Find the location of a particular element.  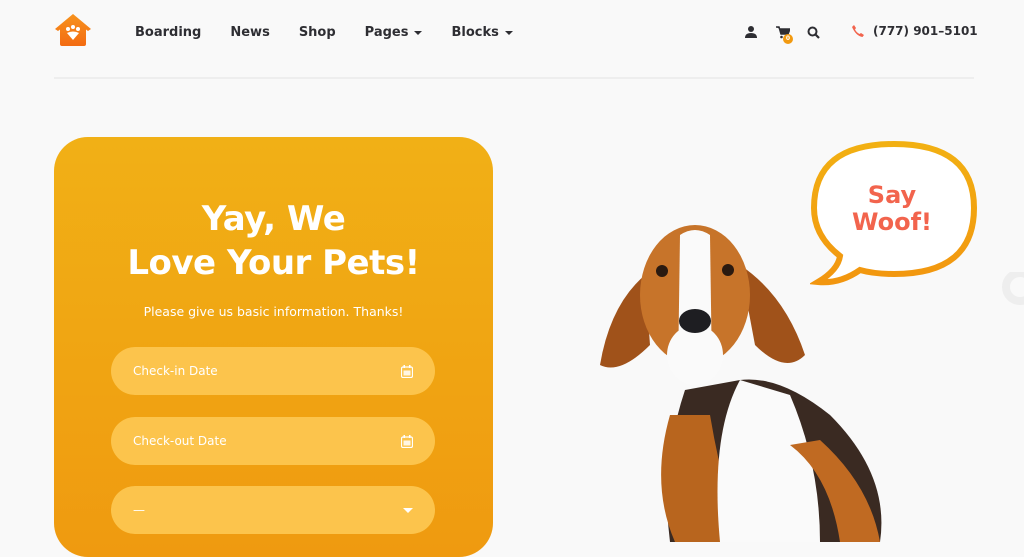

main-nav: Boarding News Shop Pages Blocks is located at coordinates (338, 32).